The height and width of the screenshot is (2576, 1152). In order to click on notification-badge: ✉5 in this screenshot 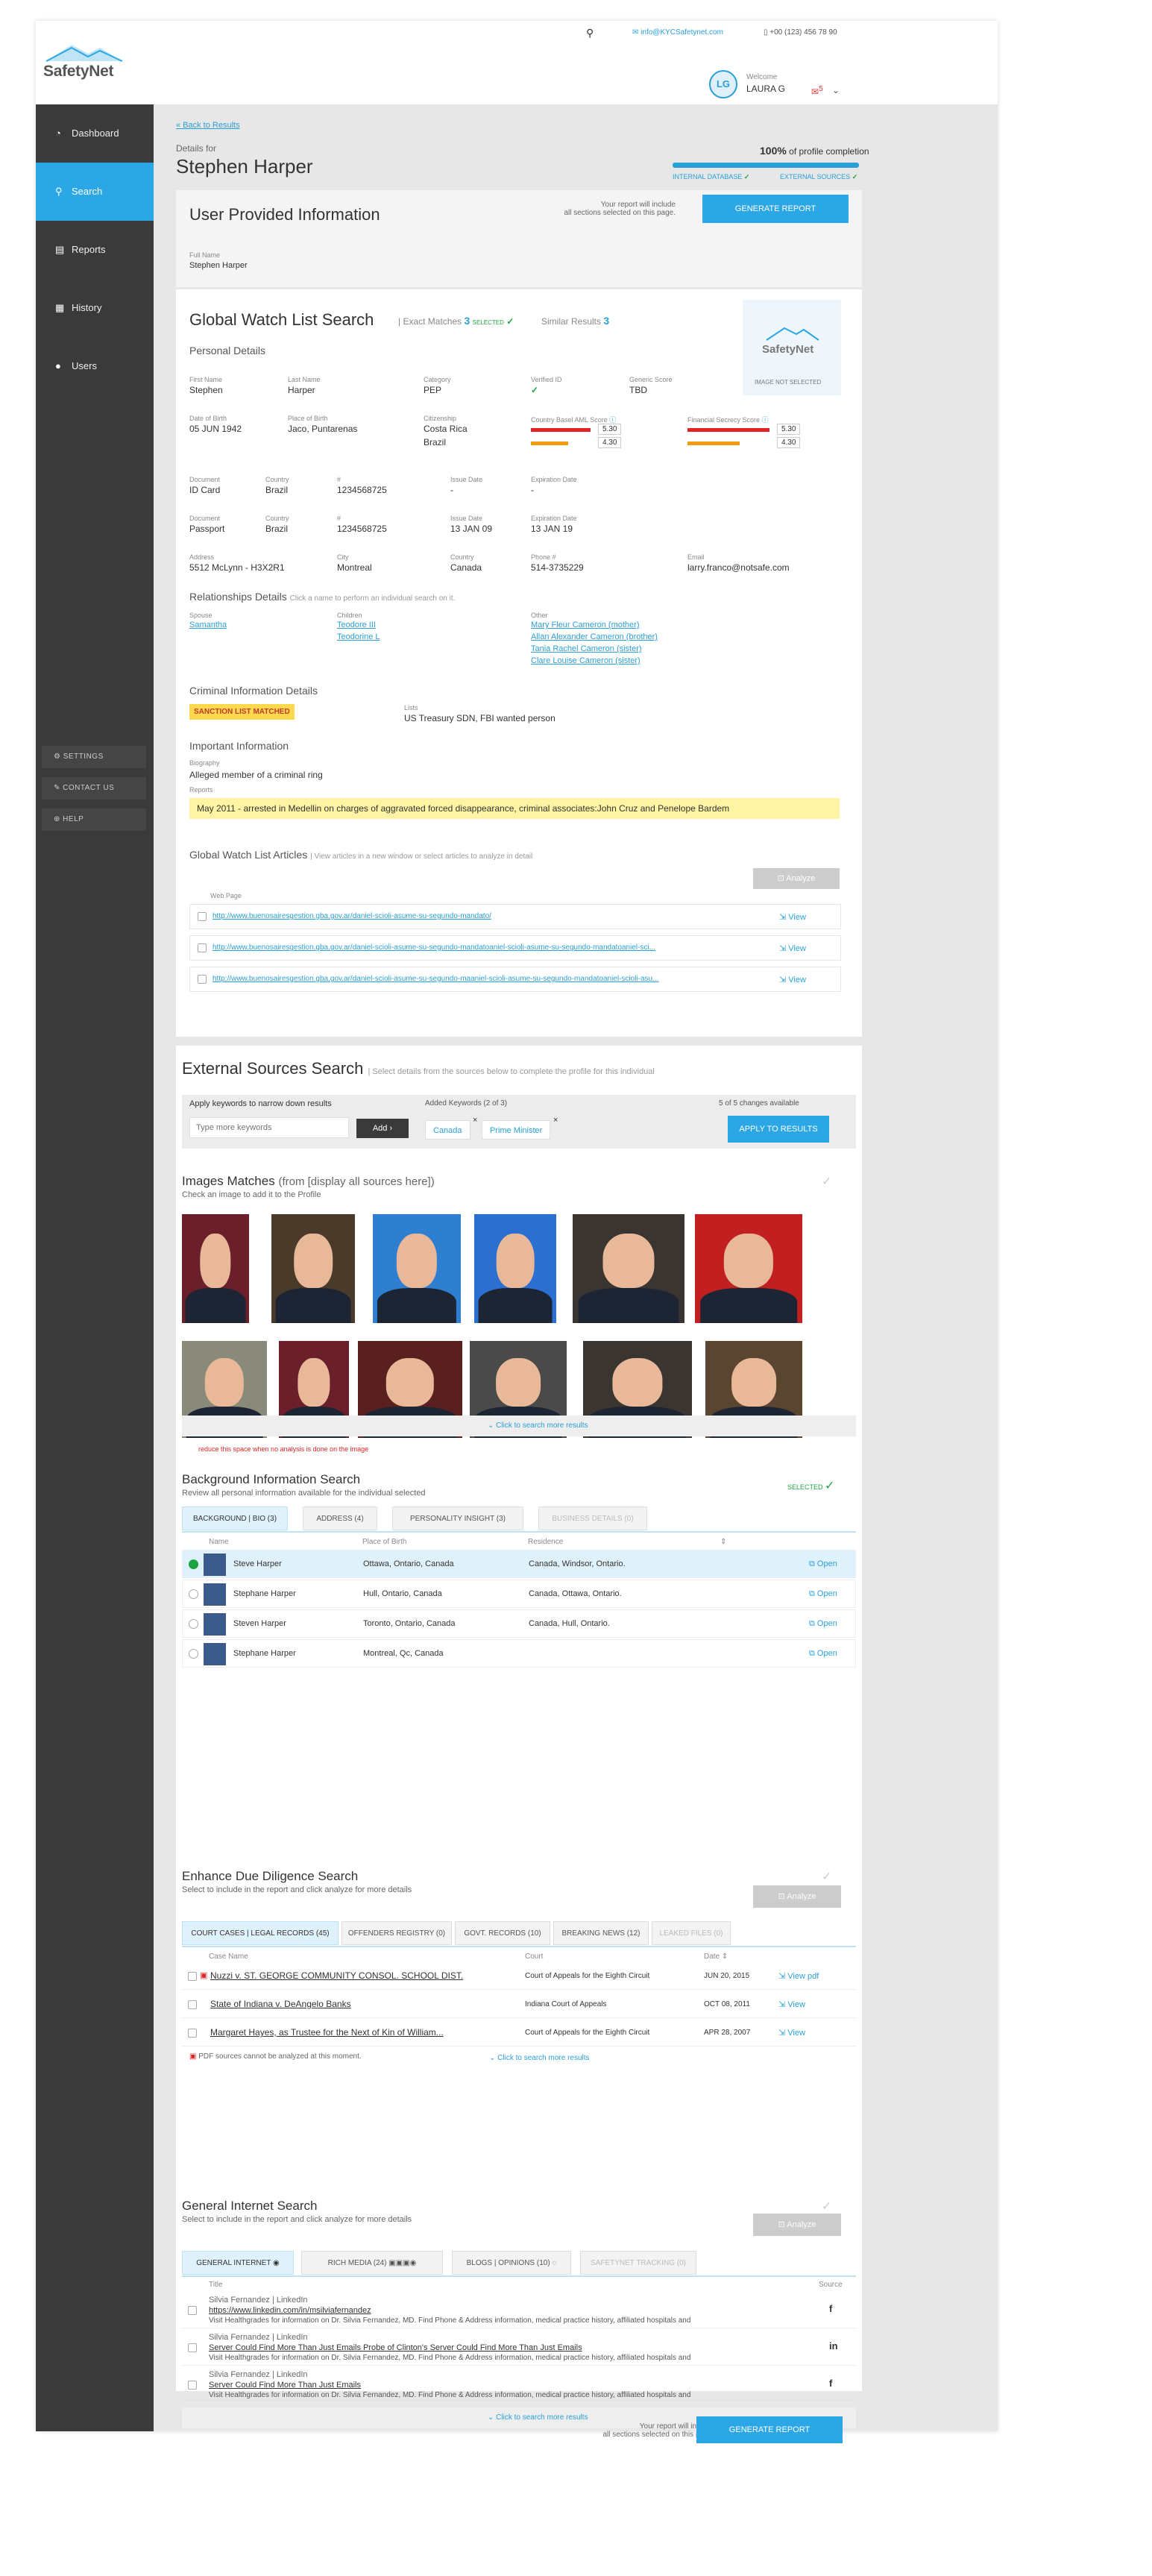, I will do `click(817, 91)`.